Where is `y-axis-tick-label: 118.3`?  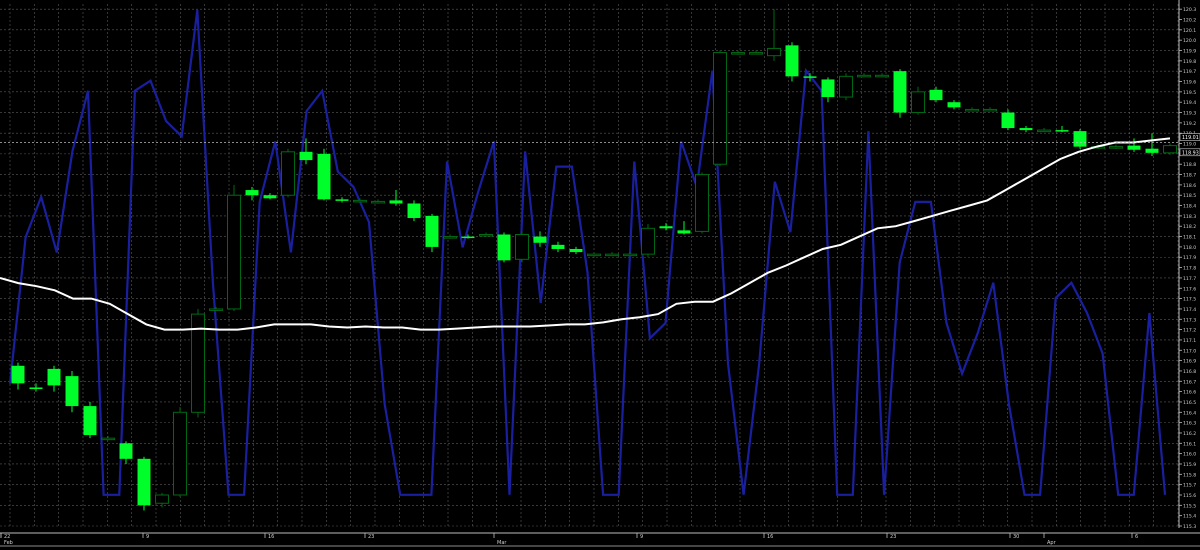 y-axis-tick-label: 118.3 is located at coordinates (1189, 217).